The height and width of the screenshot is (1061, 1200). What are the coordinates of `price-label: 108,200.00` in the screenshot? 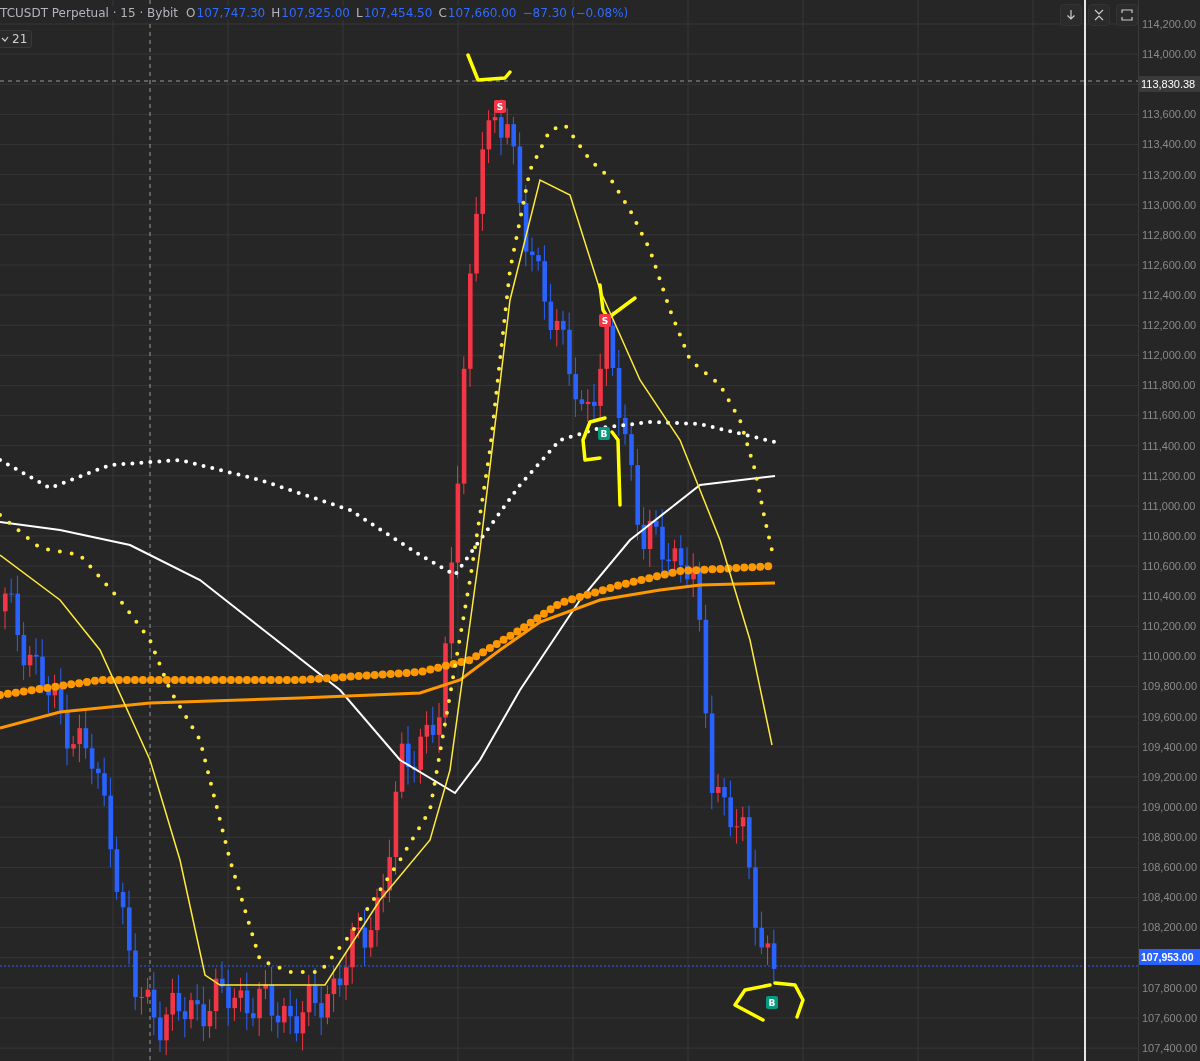 It's located at (1169, 927).